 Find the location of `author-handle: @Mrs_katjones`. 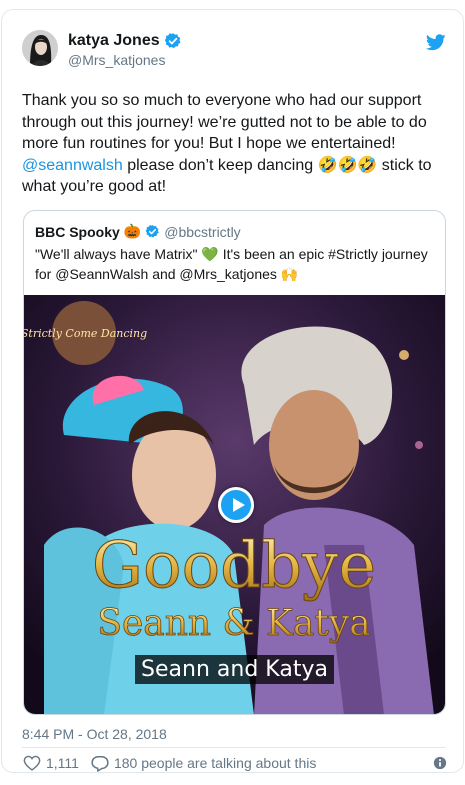

author-handle: @Mrs_katjones is located at coordinates (116, 60).